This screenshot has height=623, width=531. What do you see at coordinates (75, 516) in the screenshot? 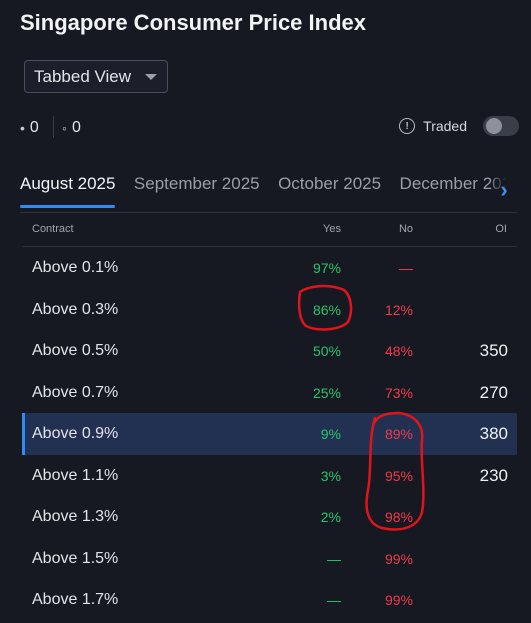
I see `contract-name: Above 1.3%` at bounding box center [75, 516].